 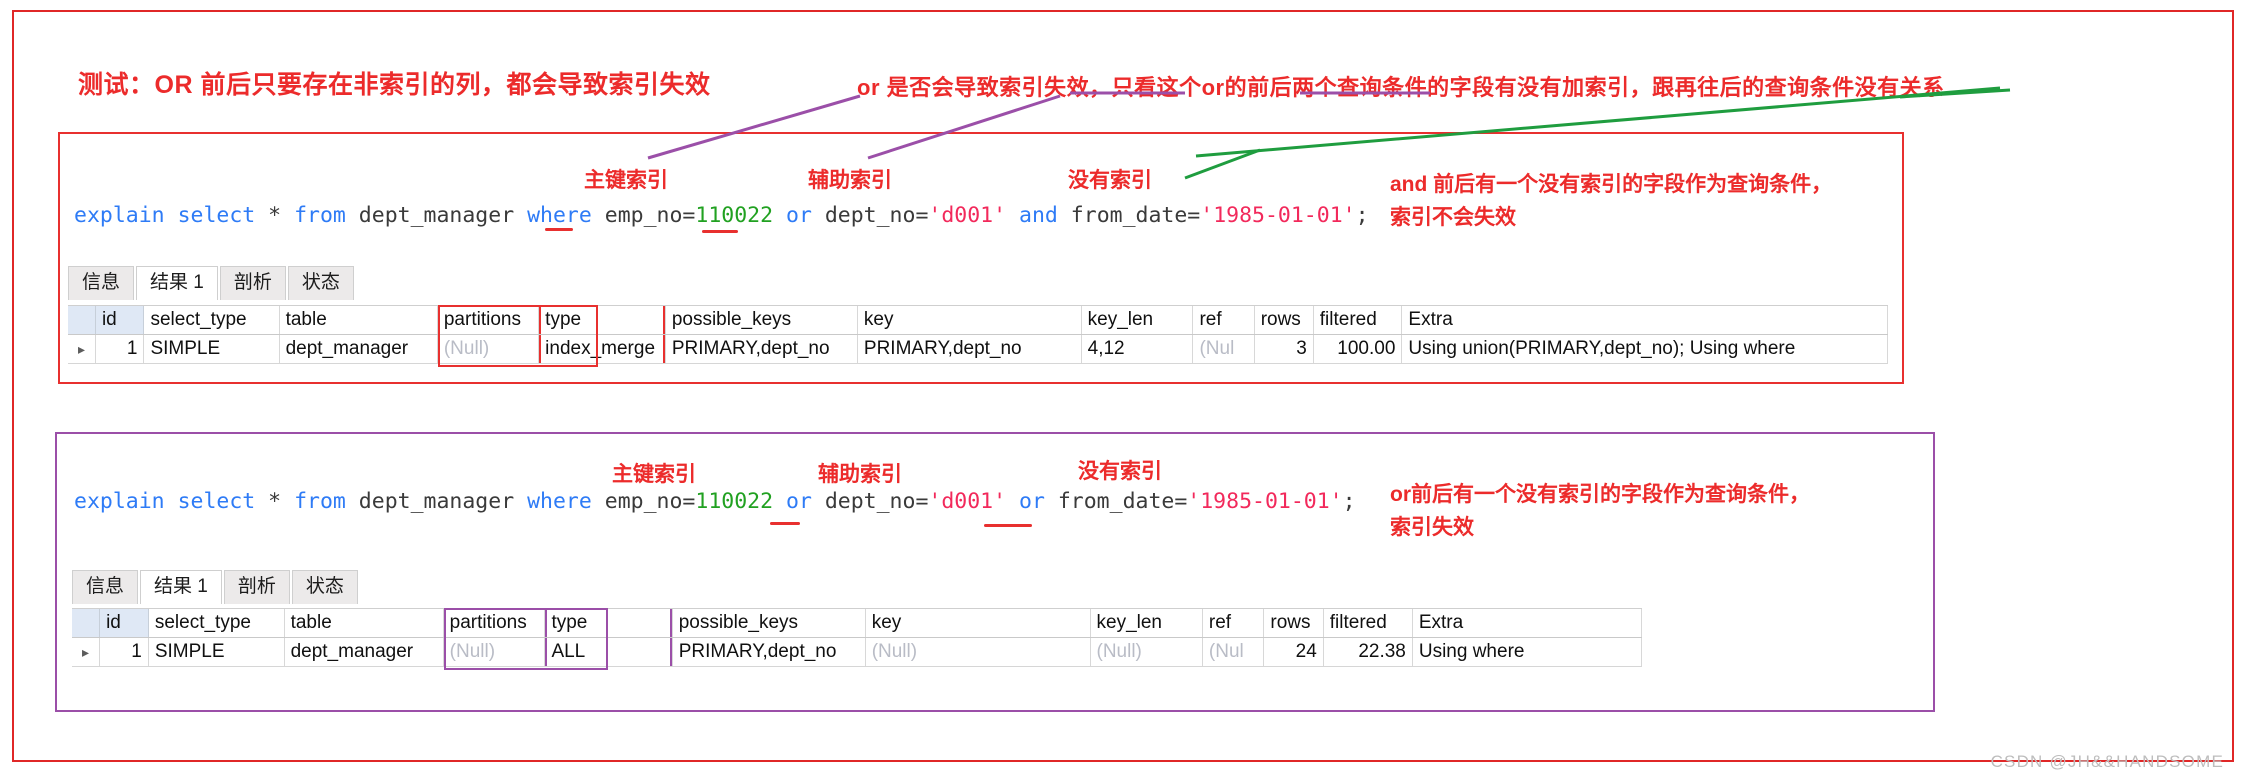 I want to click on result-tabs-and: 信息 结果 1 剖析 状态, so click(x=212, y=283).